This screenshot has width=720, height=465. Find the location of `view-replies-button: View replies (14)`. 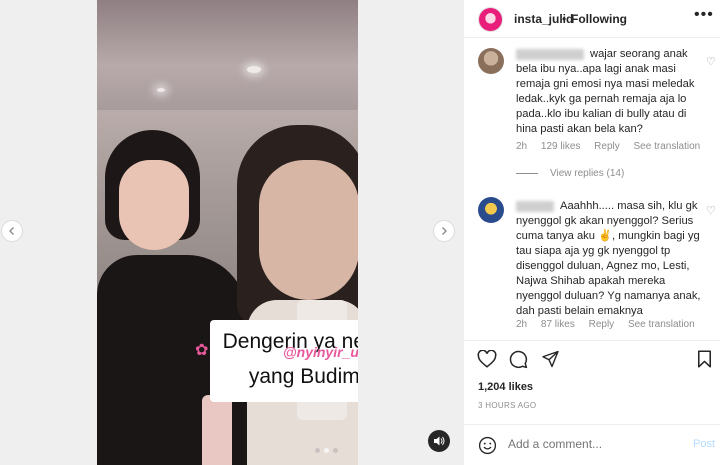

view-replies-button: View replies (14) is located at coordinates (570, 173).